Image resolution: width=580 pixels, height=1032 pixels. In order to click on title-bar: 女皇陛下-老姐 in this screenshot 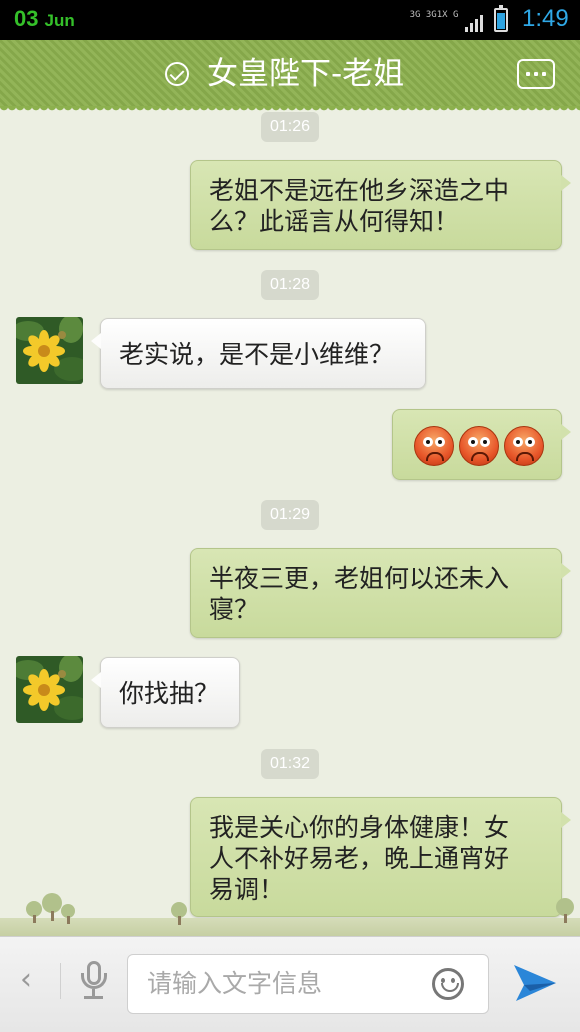, I will do `click(290, 76)`.